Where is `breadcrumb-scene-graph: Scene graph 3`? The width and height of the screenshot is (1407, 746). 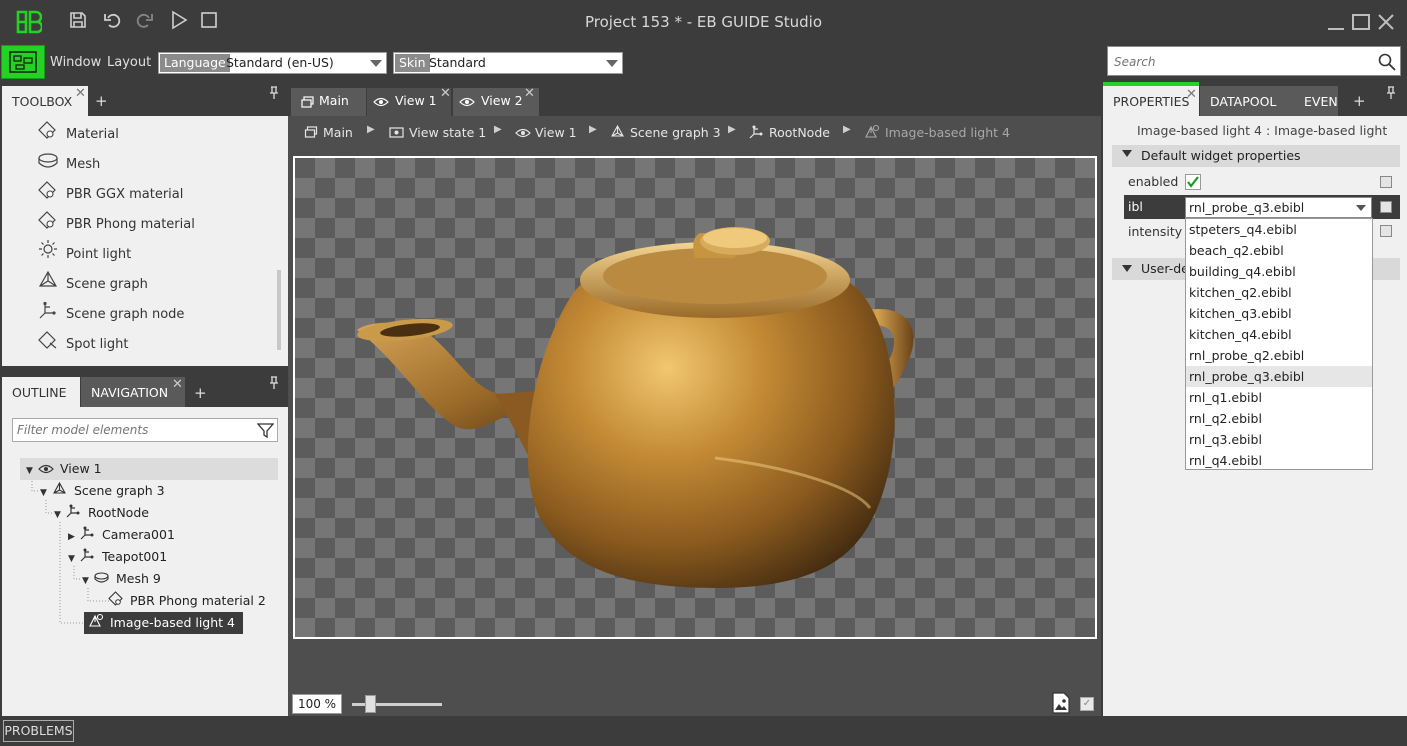 breadcrumb-scene-graph: Scene graph 3 is located at coordinates (675, 132).